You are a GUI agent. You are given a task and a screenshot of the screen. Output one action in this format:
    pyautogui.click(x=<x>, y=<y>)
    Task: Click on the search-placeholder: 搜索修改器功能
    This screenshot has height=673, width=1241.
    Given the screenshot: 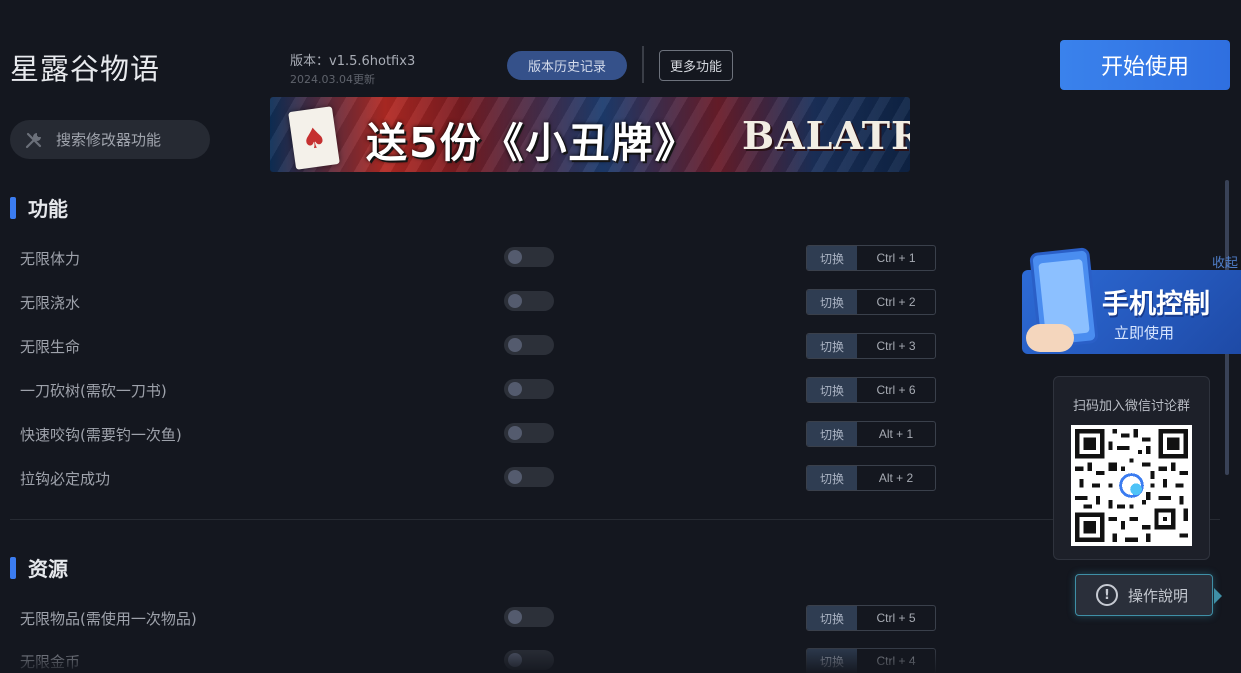 What is the action you would take?
    pyautogui.click(x=109, y=140)
    